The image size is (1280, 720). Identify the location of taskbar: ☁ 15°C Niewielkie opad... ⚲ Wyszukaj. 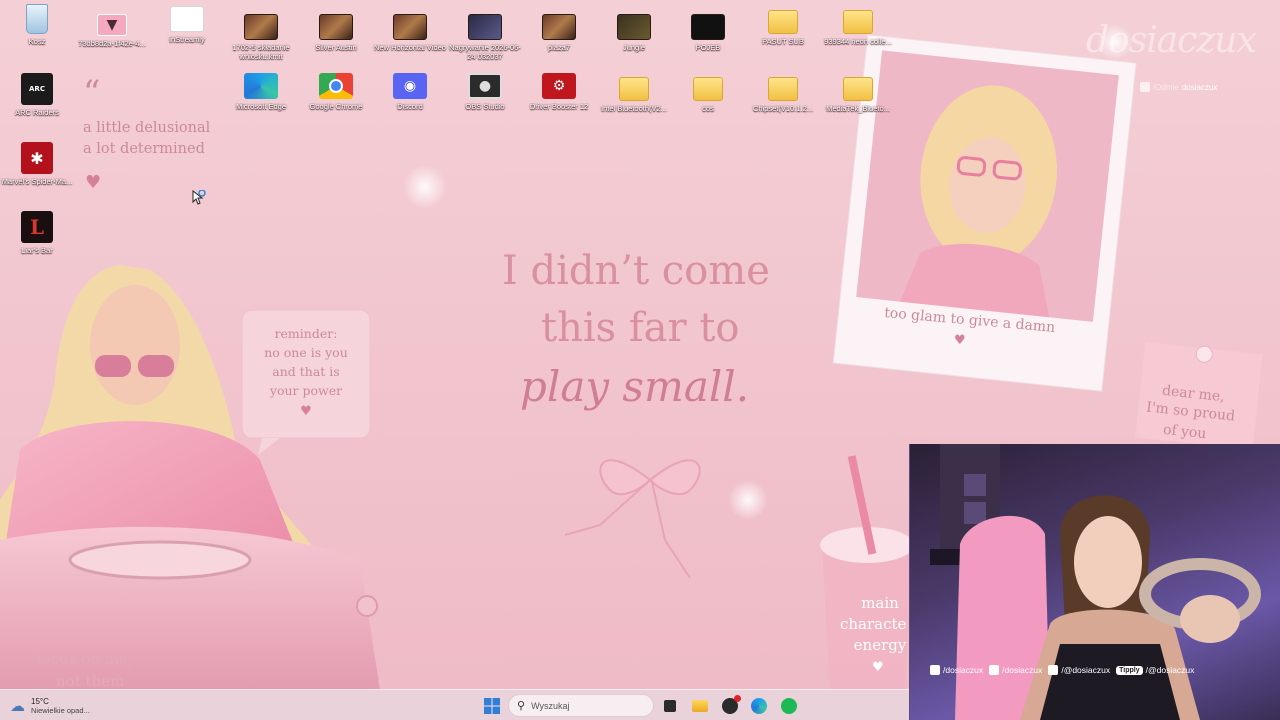
(455, 704).